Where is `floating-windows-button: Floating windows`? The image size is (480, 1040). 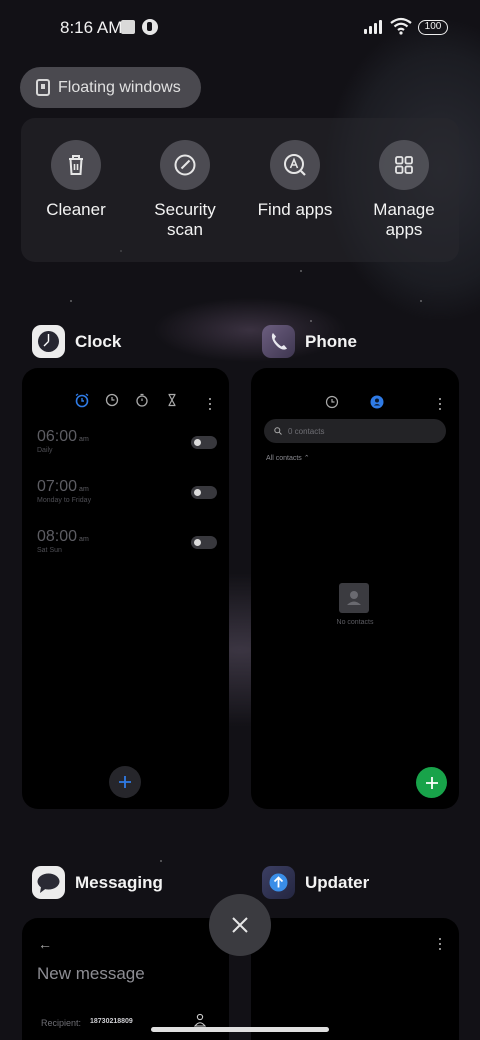 floating-windows-button: Floating windows is located at coordinates (110, 87).